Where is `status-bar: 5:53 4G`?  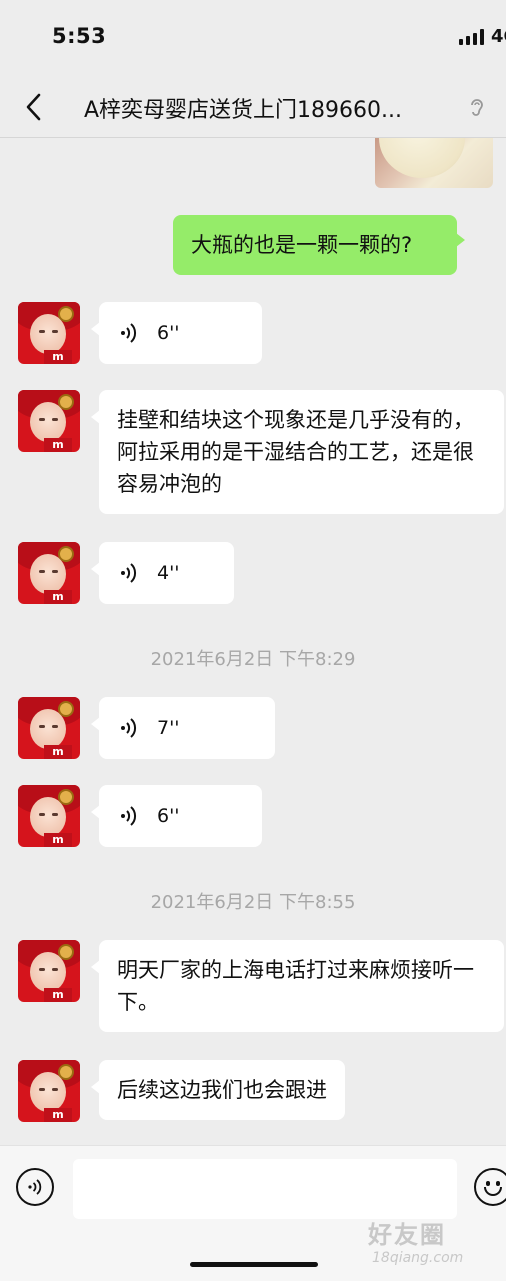 status-bar: 5:53 4G is located at coordinates (253, 37).